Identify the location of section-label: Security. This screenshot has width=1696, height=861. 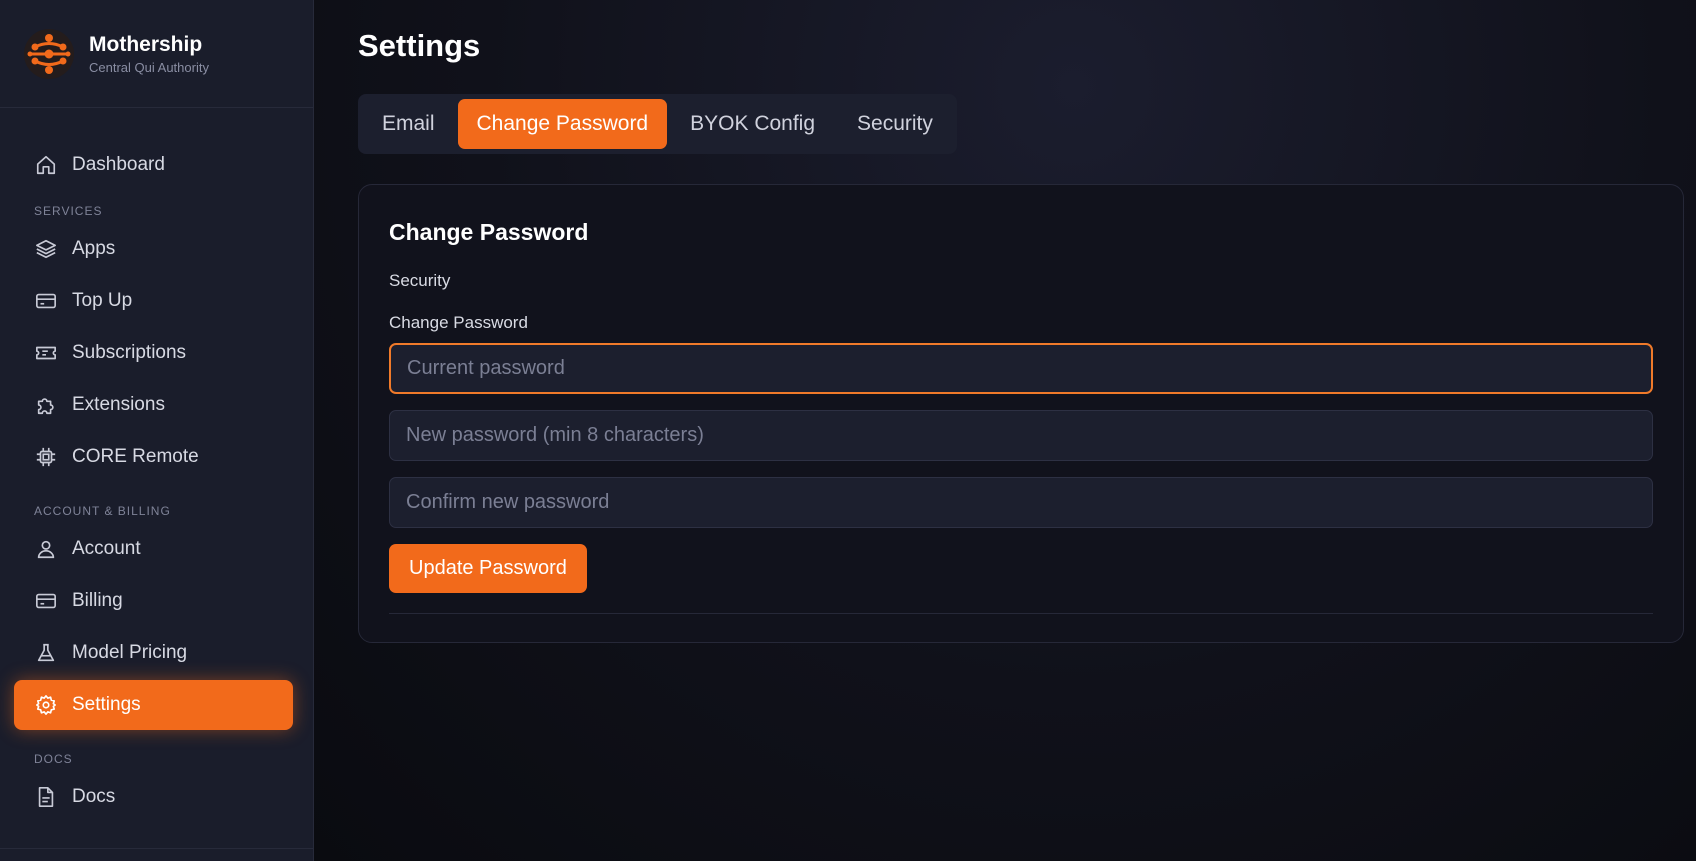
(420, 280).